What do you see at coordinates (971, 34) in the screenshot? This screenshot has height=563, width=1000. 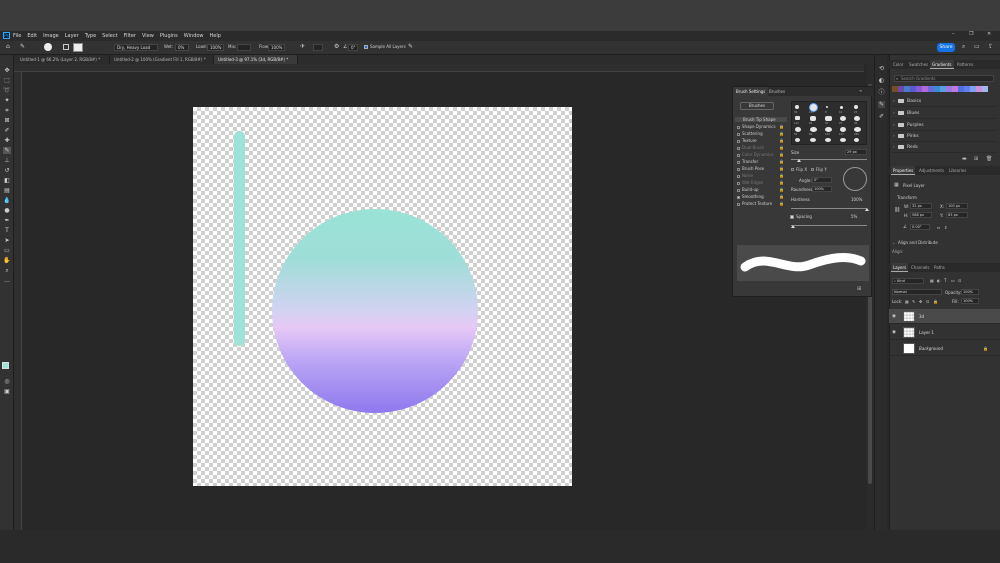 I see `restore-button: ❐` at bounding box center [971, 34].